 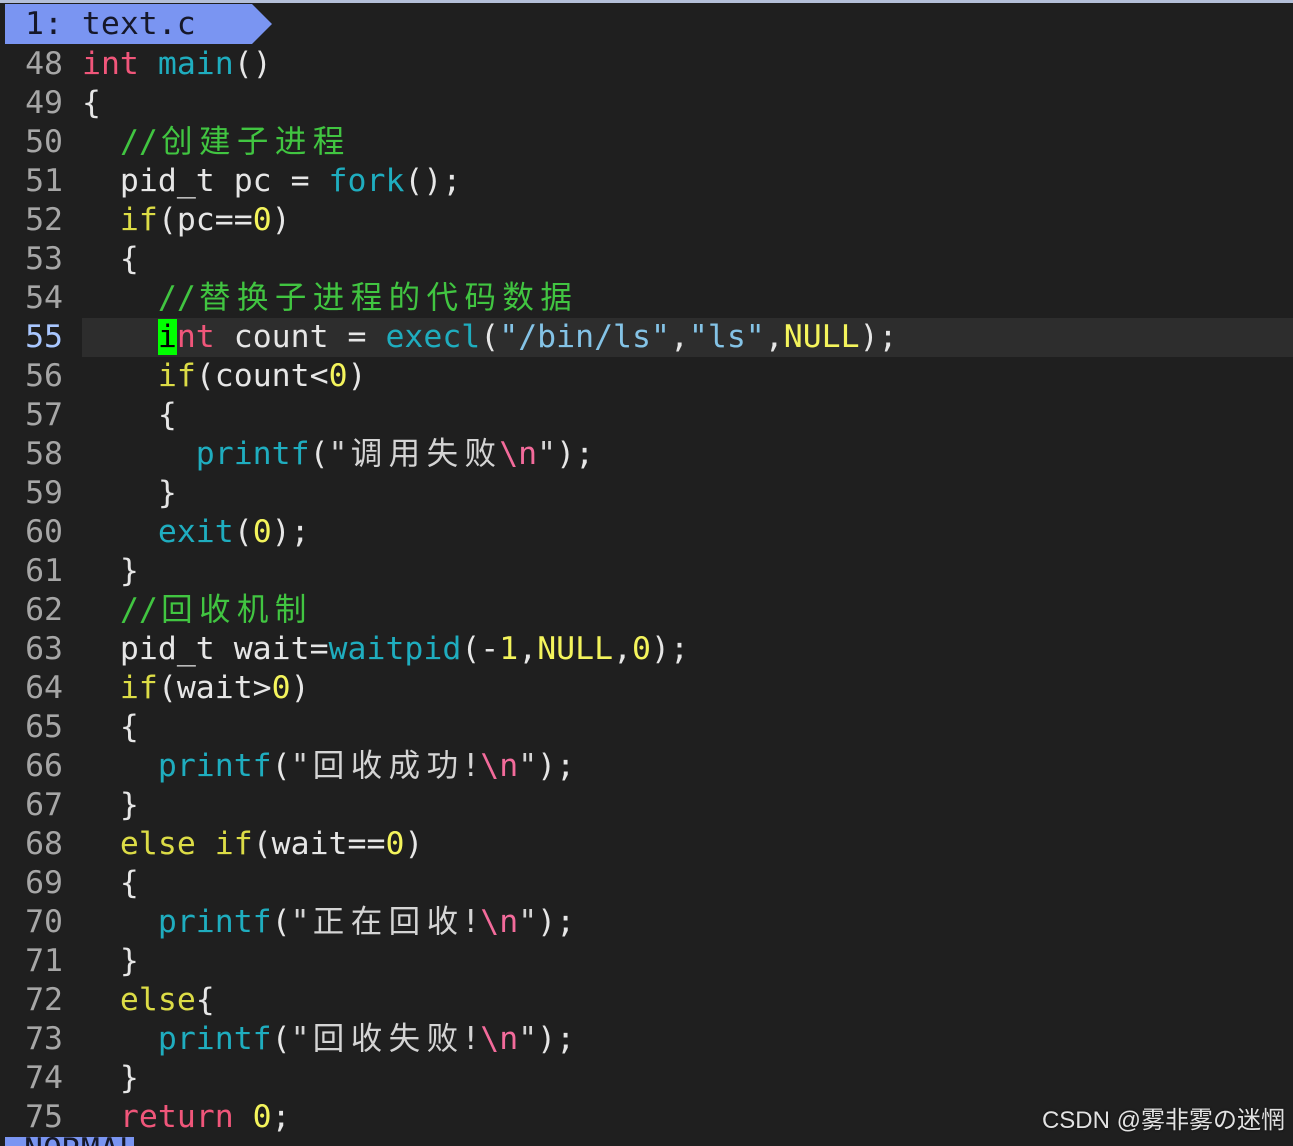 What do you see at coordinates (687, 376) in the screenshot?
I see `code-text: if(count<0)` at bounding box center [687, 376].